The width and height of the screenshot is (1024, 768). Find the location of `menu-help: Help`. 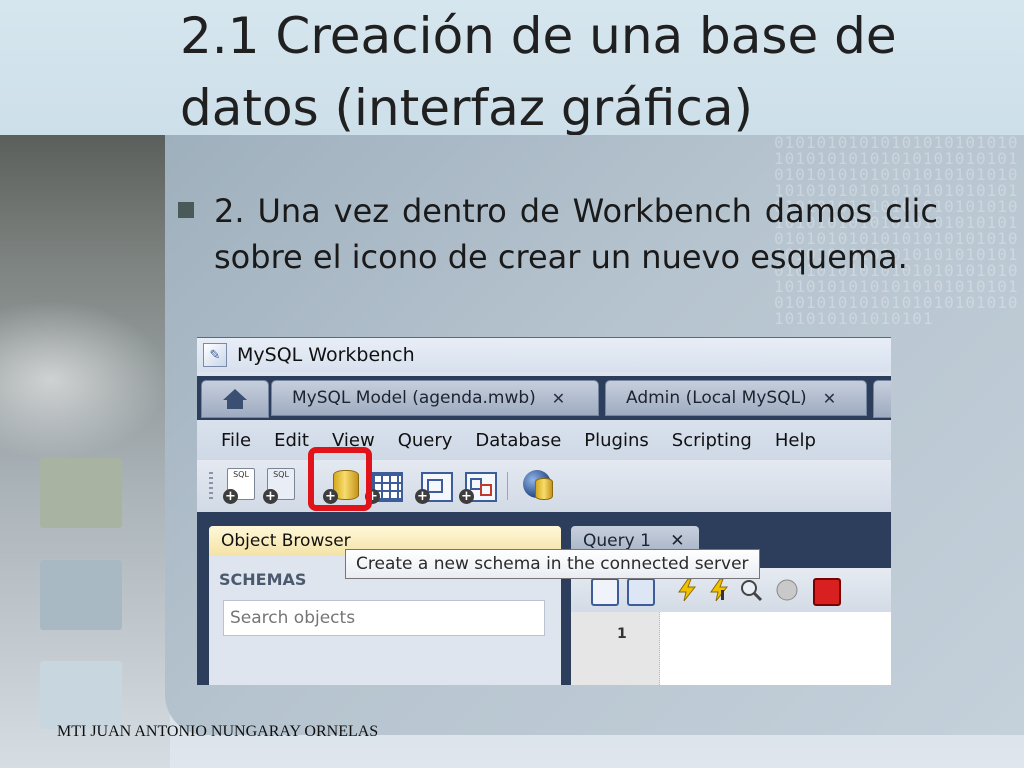

menu-help: Help is located at coordinates (795, 440).